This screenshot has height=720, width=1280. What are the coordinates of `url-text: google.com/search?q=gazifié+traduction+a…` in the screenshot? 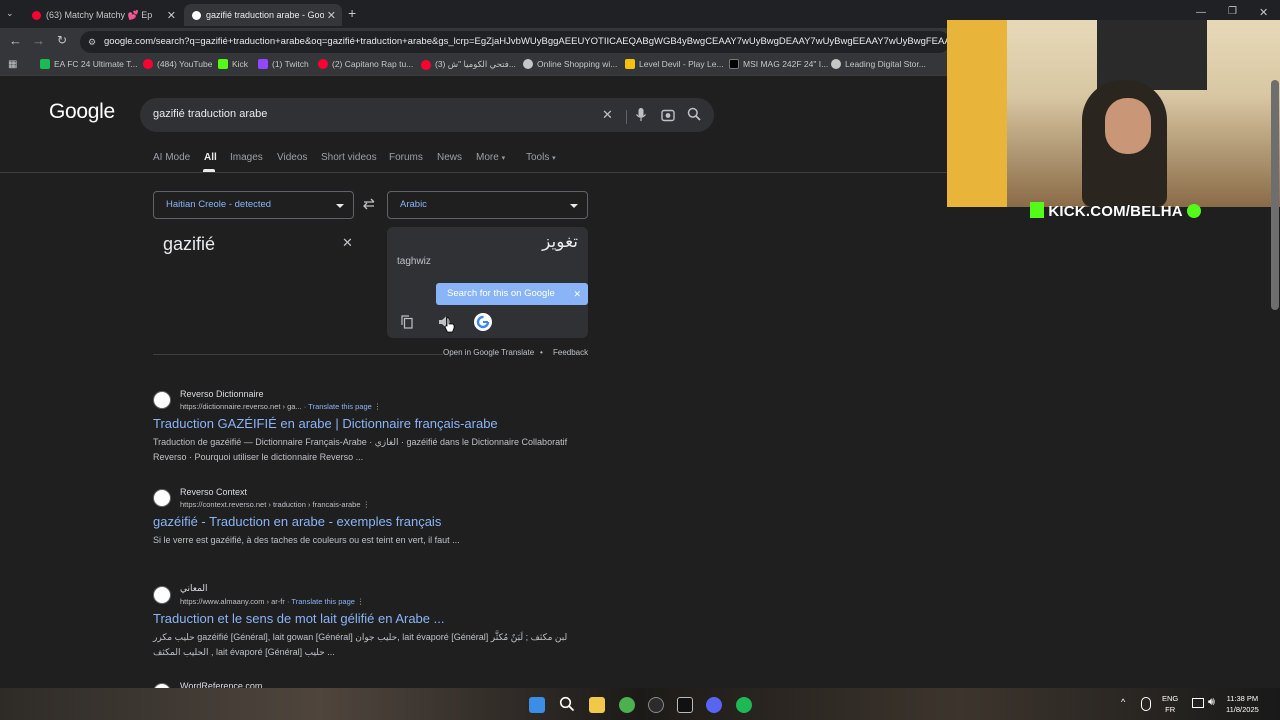 It's located at (527, 41).